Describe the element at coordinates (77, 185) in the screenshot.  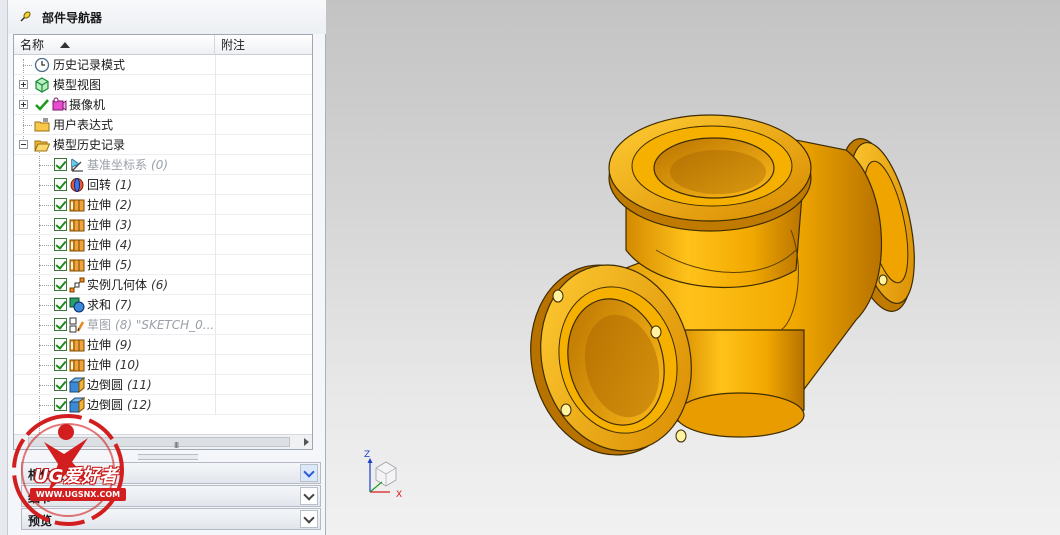
I see `revolve-icon` at that location.